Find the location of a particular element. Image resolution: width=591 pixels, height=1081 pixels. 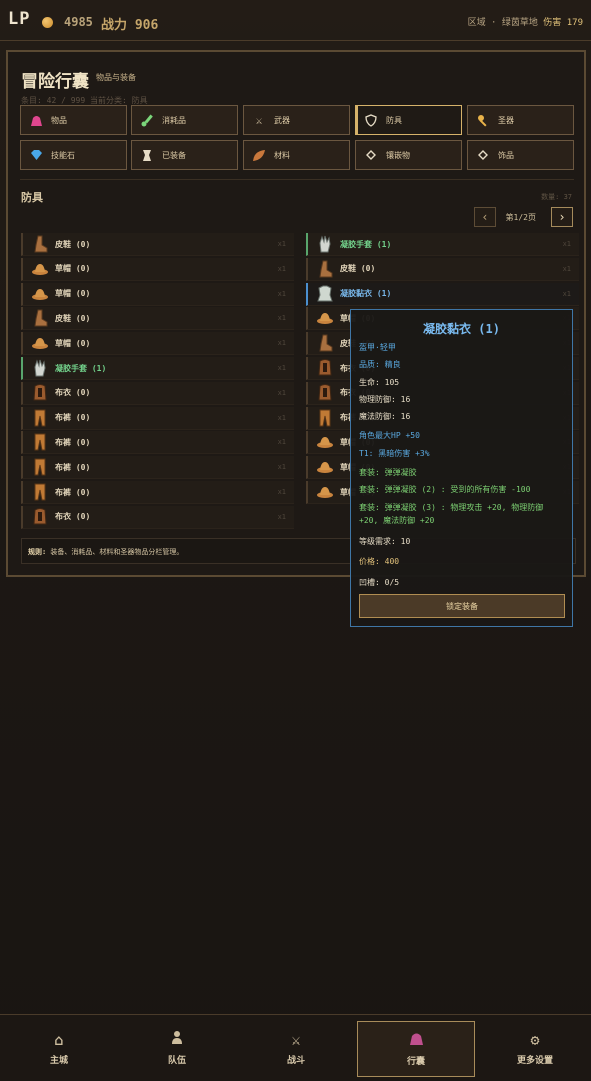

tooltip-sockets: 凹槽: 0/5 is located at coordinates (379, 582).